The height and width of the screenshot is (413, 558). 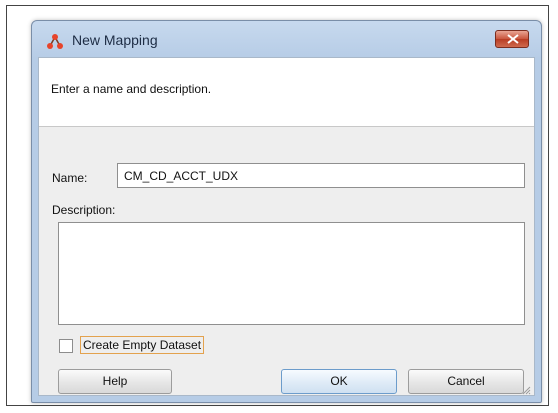 What do you see at coordinates (66, 346) in the screenshot?
I see `create-empty-dataset-checkbox` at bounding box center [66, 346].